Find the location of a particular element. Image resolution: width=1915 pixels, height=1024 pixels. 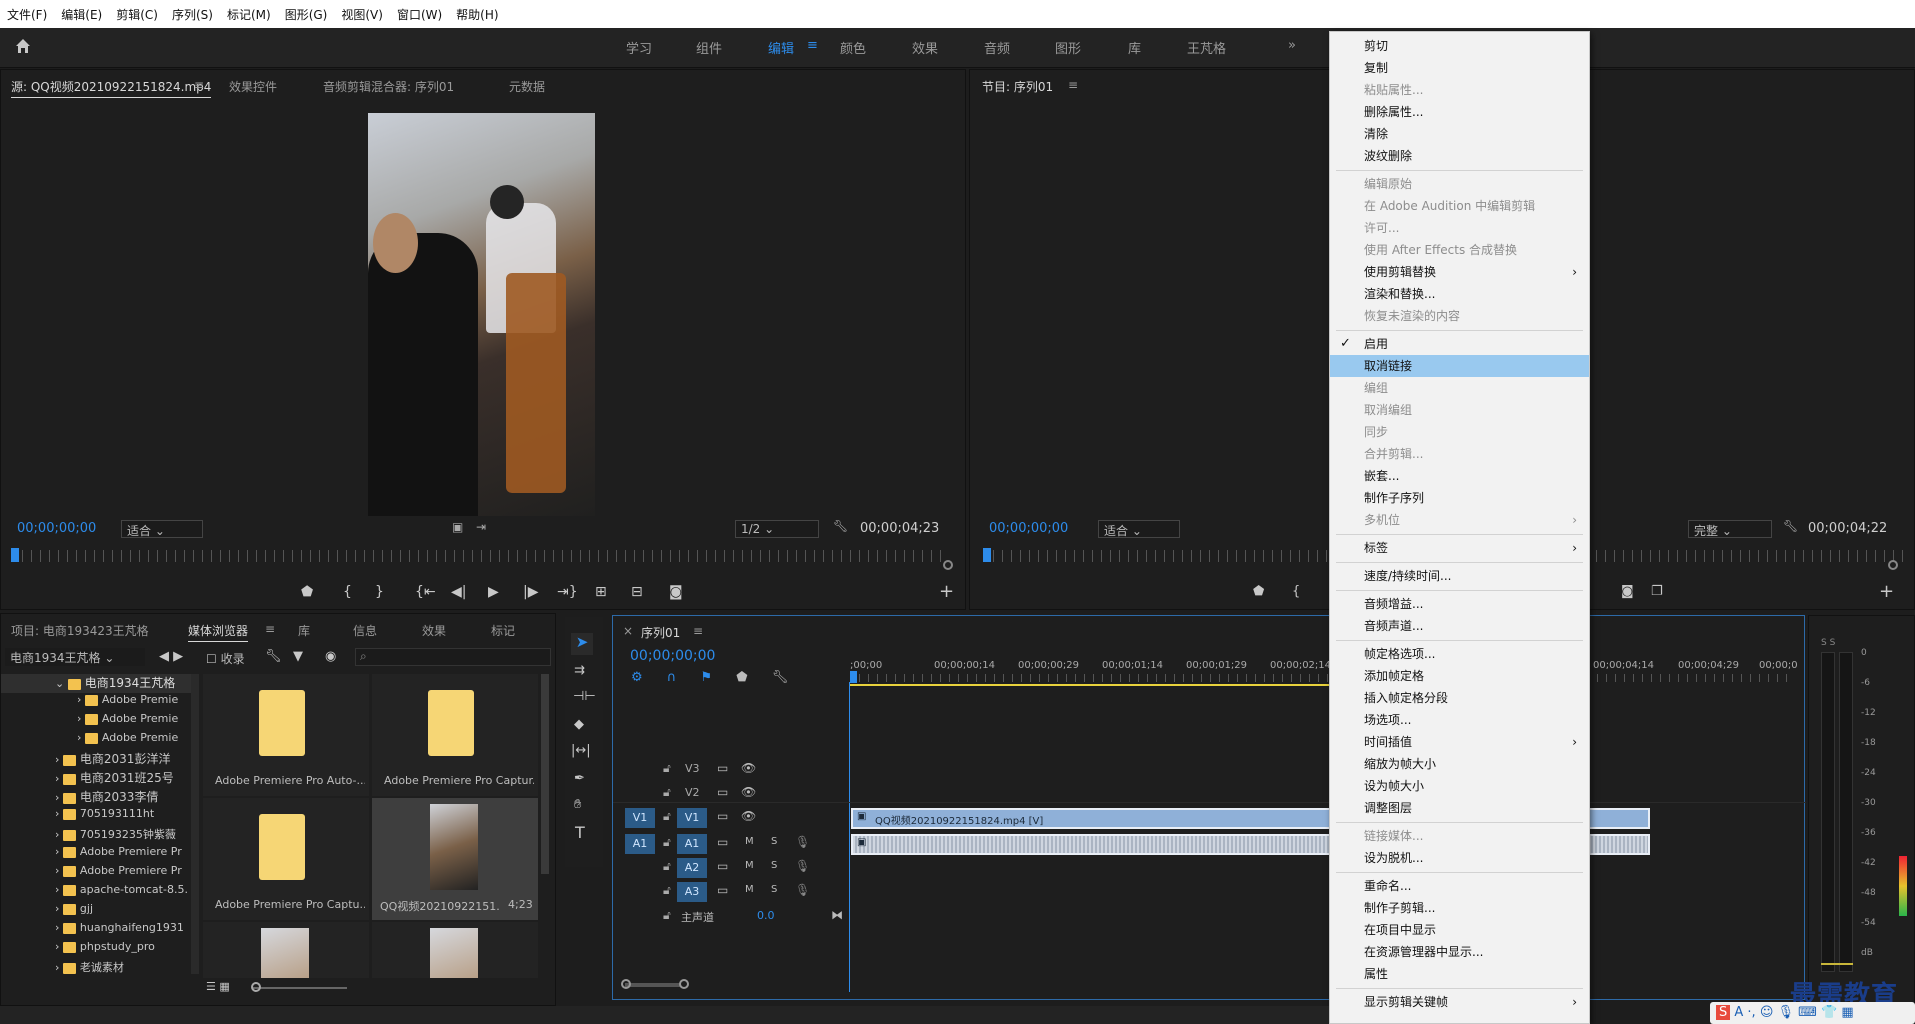

tab-sequence: 序列01 is located at coordinates (660, 632).